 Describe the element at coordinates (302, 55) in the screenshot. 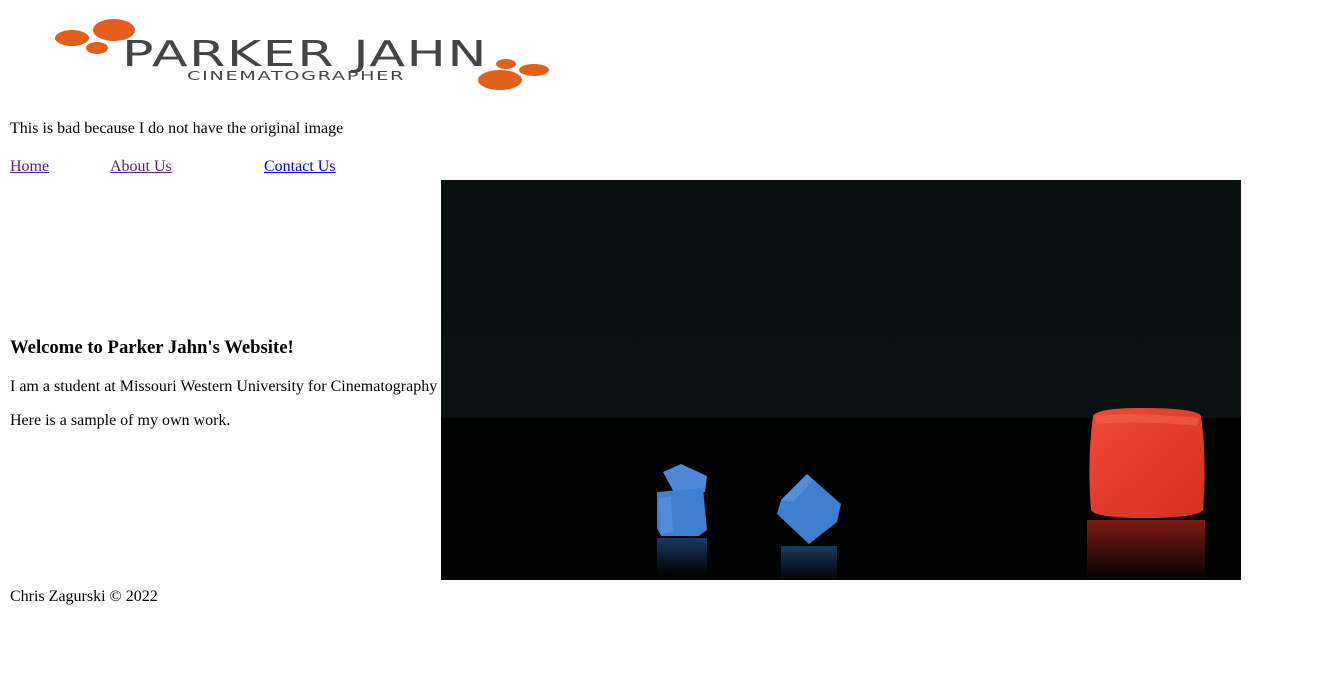

I see `site-logo: PARKER JAHN CINEMATOGRAPHER` at that location.